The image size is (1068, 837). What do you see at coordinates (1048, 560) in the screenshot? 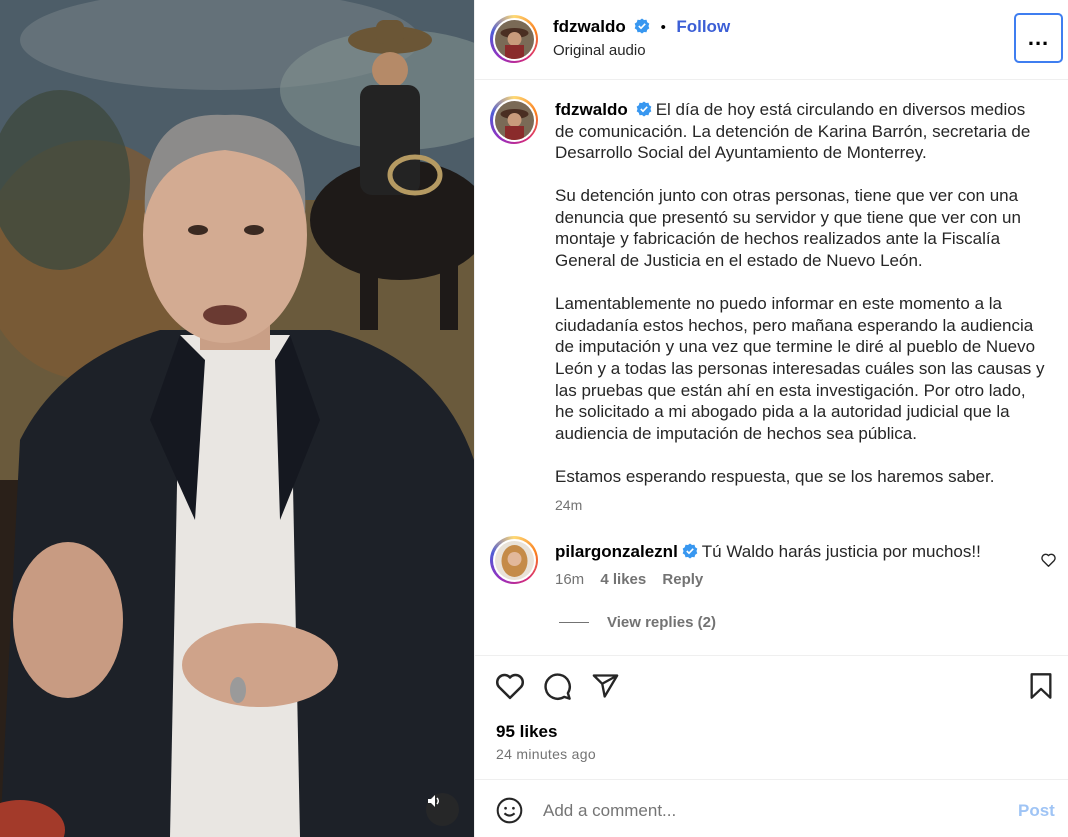
I see `comment-like-heart-icon` at bounding box center [1048, 560].